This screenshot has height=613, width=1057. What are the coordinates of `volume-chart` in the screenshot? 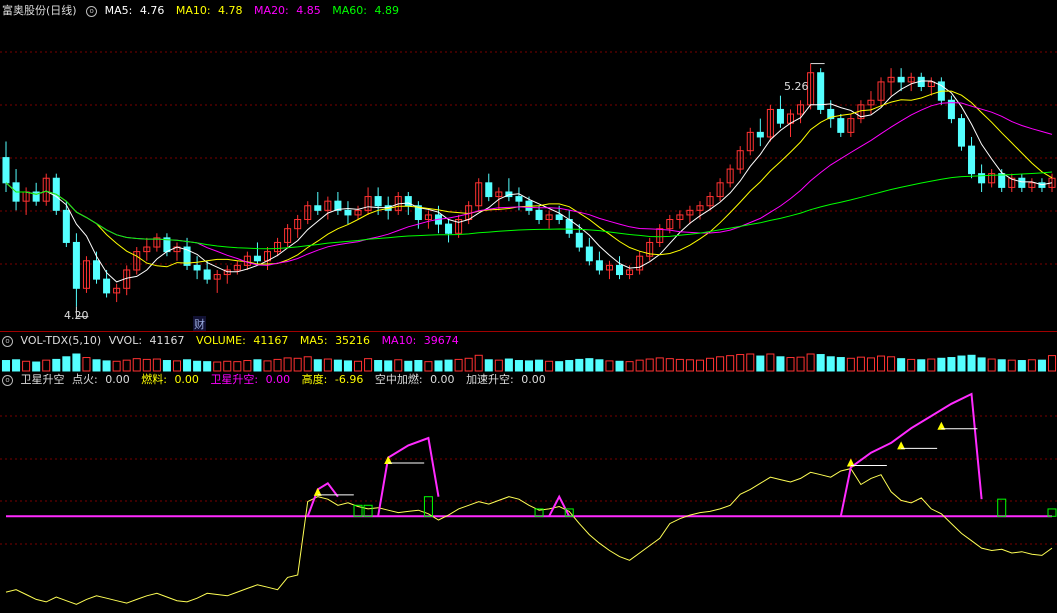 It's located at (528, 352).